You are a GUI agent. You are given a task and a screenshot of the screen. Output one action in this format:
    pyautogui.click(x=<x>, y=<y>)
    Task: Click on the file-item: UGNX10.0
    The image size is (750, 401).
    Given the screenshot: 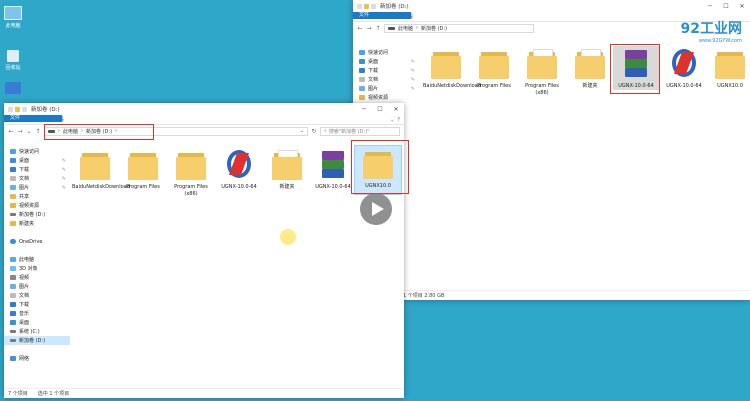 What is the action you would take?
    pyautogui.click(x=728, y=68)
    